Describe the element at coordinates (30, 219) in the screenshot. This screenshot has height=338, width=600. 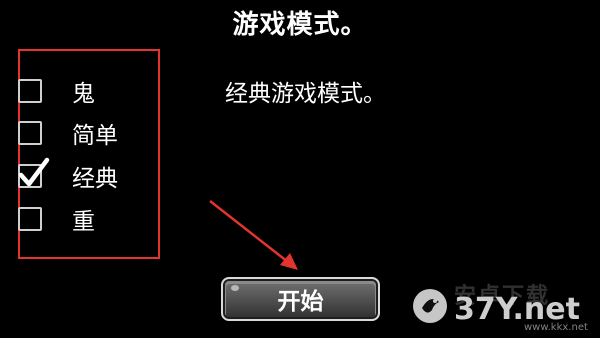
I see `mode-checkbox-heavy` at that location.